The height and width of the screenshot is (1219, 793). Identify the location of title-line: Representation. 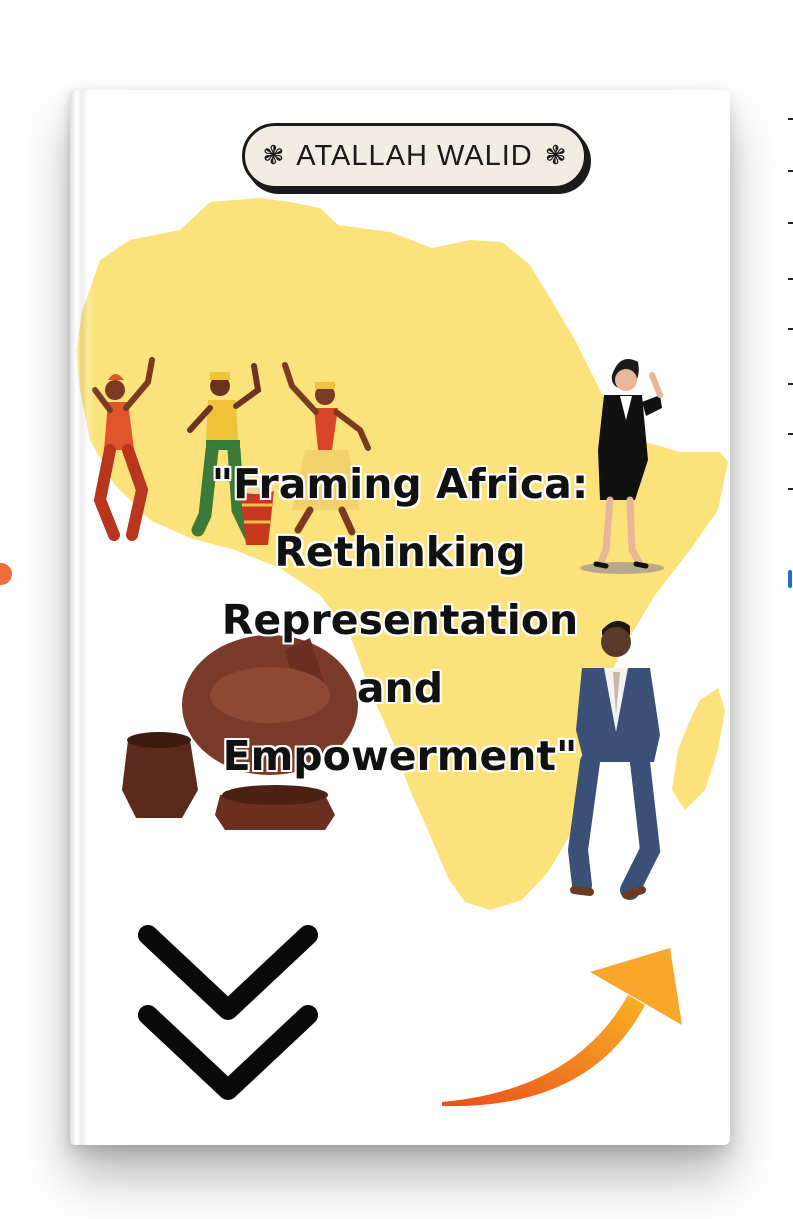
(400, 620).